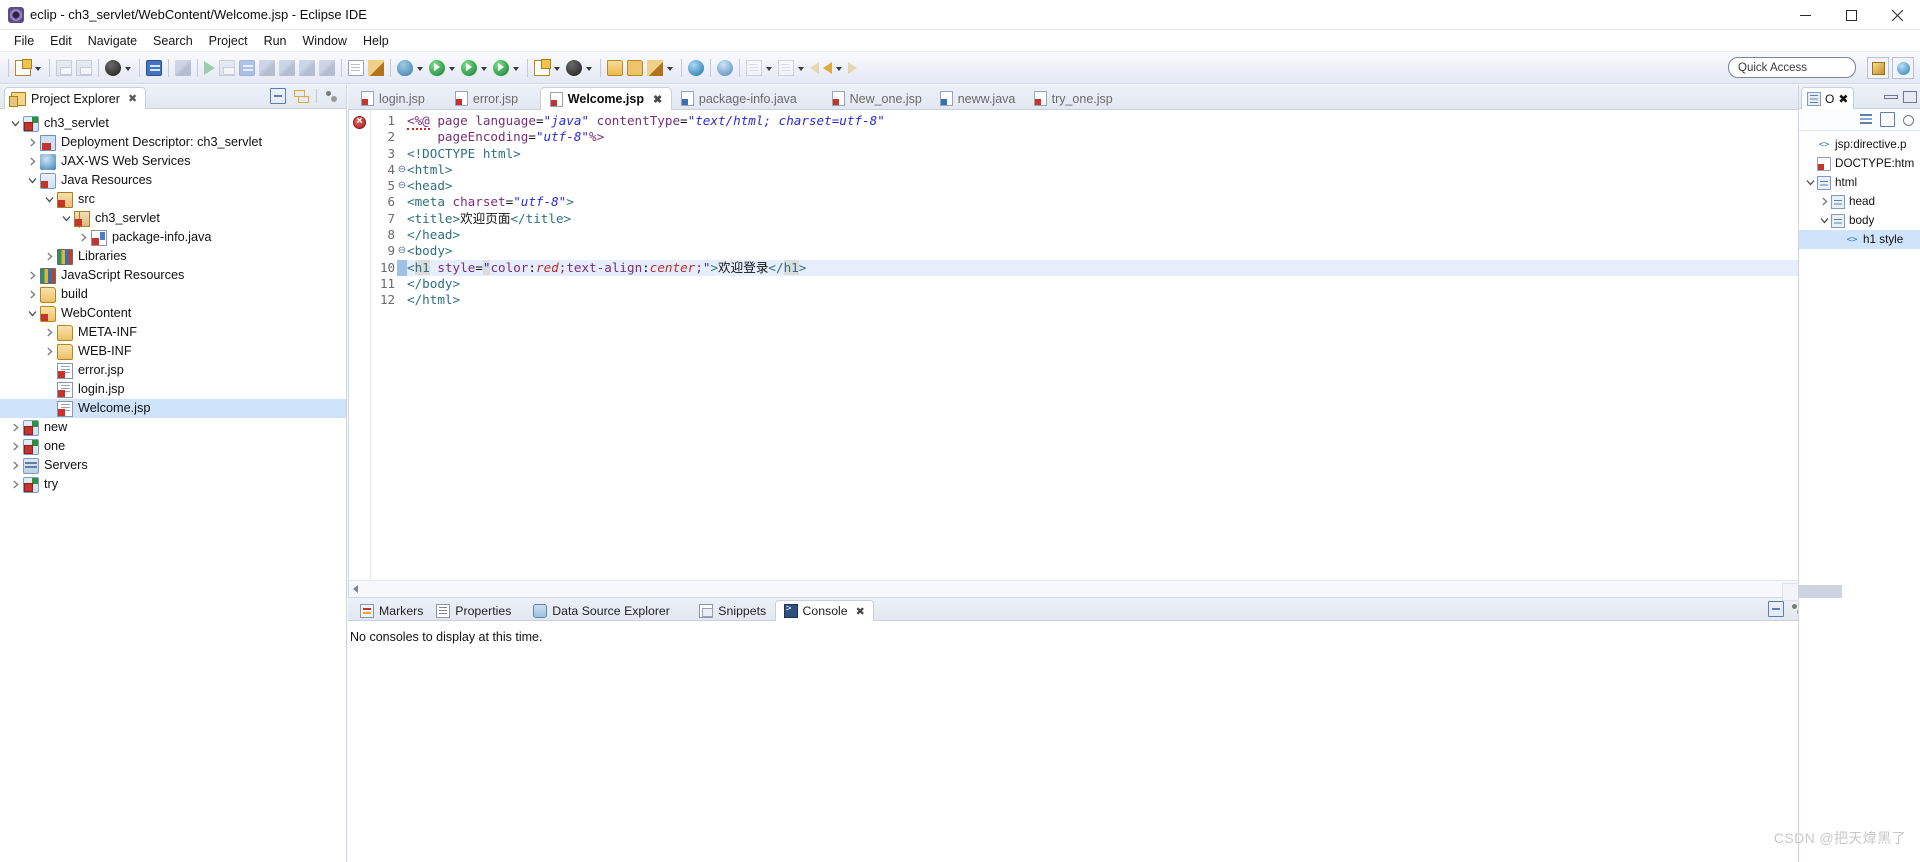  What do you see at coordinates (275, 41) in the screenshot?
I see `menu-run: Run` at bounding box center [275, 41].